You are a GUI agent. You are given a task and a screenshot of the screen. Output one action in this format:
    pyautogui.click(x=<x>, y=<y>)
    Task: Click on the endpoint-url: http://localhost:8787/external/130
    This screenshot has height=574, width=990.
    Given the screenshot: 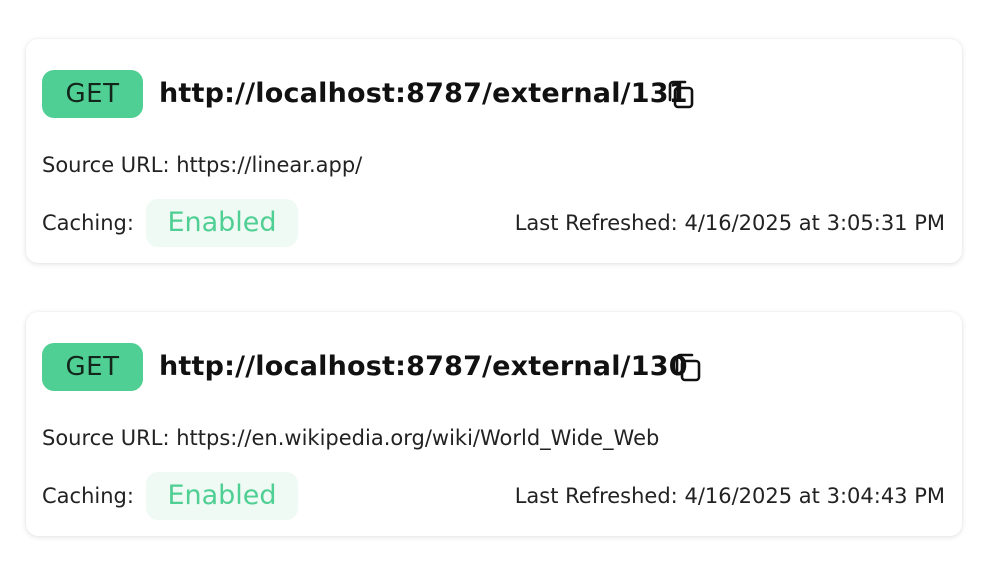 What is the action you would take?
    pyautogui.click(x=423, y=366)
    